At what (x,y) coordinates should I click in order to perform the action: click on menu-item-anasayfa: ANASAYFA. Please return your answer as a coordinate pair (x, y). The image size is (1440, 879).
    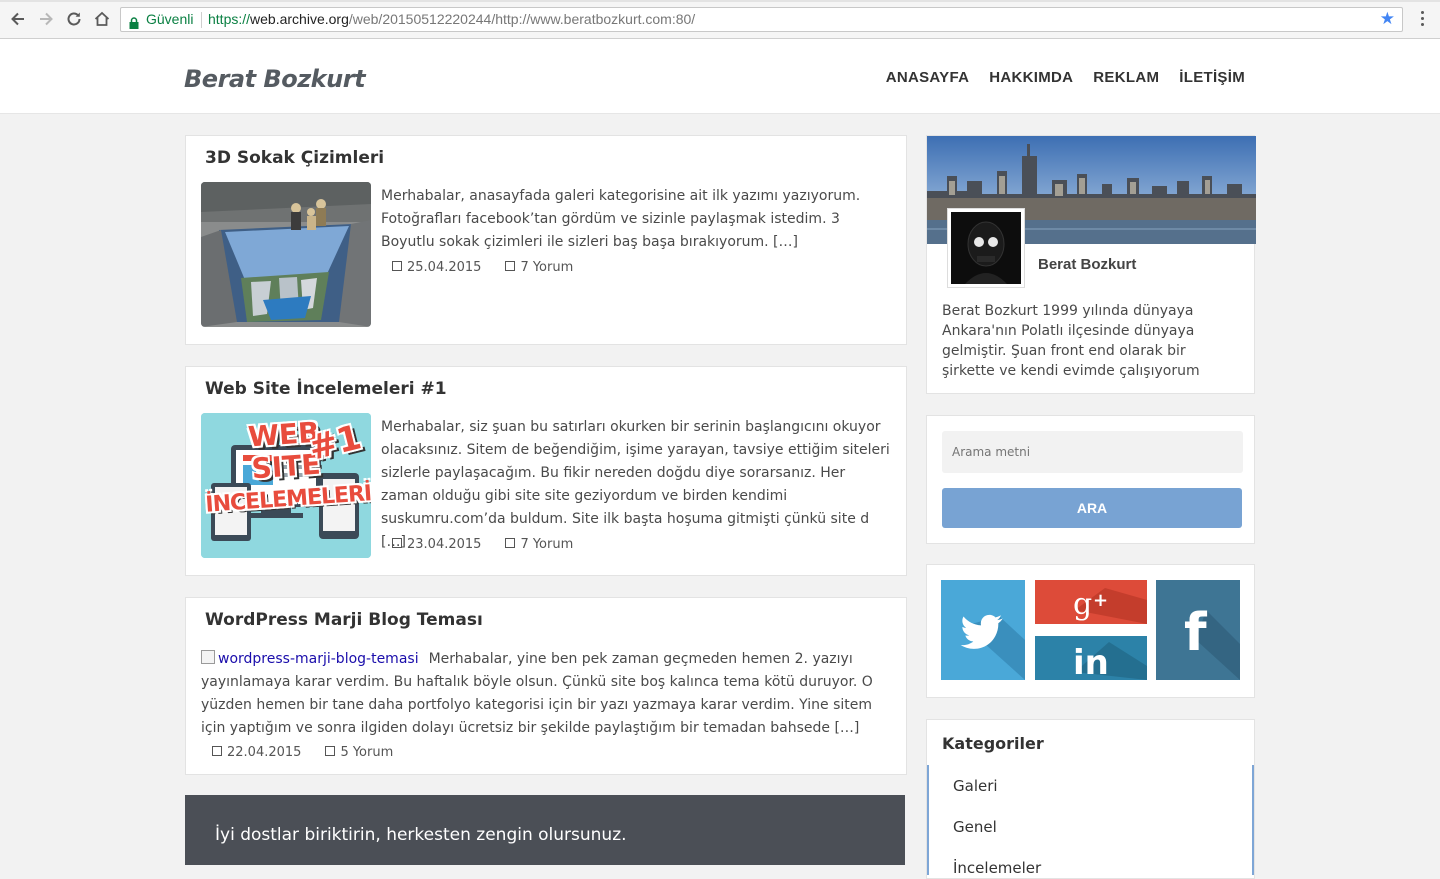
    Looking at the image, I should click on (928, 77).